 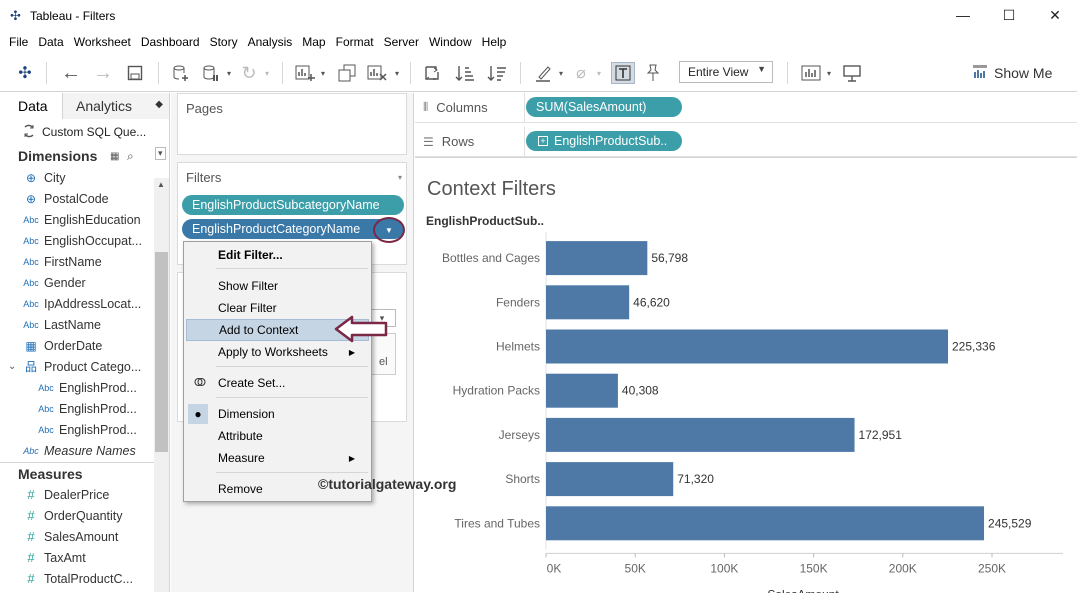 What do you see at coordinates (84, 515) in the screenshot?
I see `measure-field: # OrderQuantity` at bounding box center [84, 515].